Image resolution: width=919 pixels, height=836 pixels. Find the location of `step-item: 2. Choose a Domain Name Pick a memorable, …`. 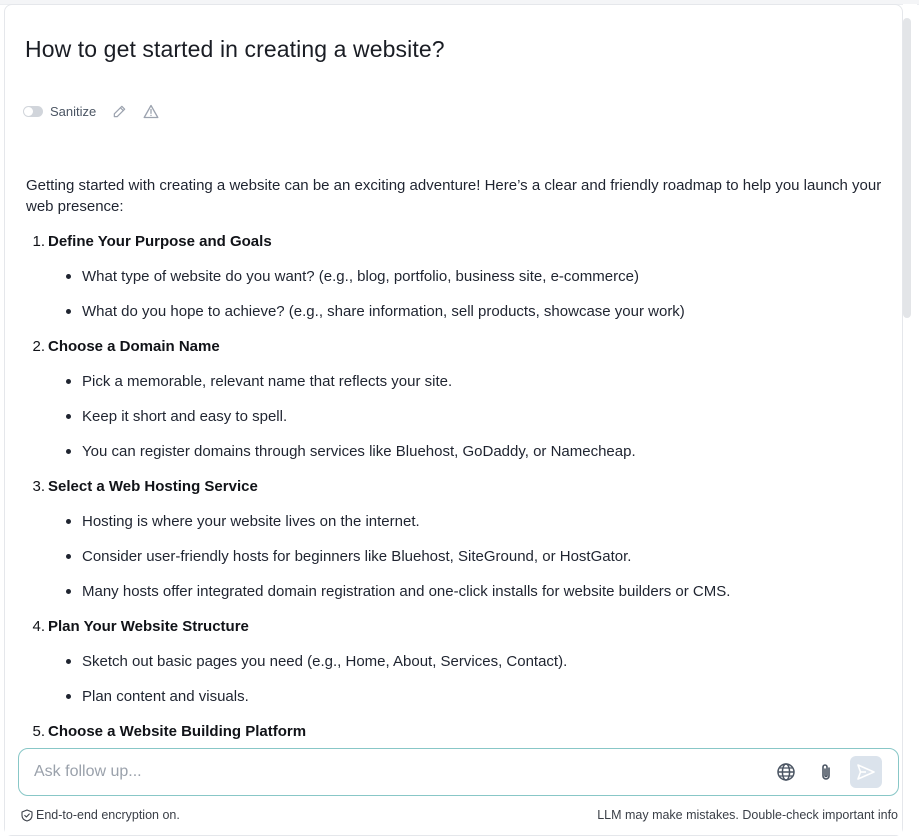

step-item: 2. Choose a Domain Name Pick a memorable, … is located at coordinates (456, 399).